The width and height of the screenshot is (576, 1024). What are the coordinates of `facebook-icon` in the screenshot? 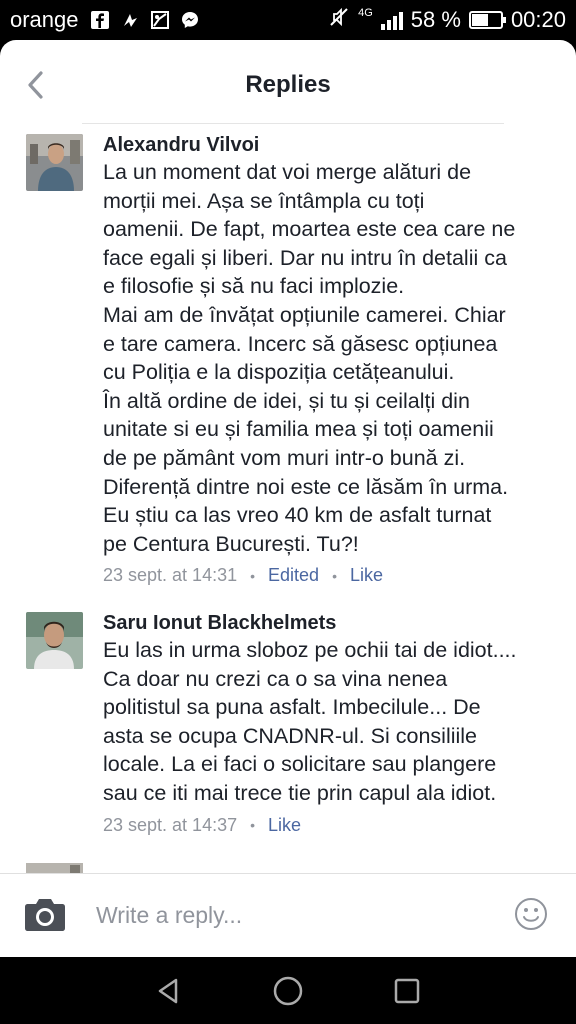 It's located at (100, 20).